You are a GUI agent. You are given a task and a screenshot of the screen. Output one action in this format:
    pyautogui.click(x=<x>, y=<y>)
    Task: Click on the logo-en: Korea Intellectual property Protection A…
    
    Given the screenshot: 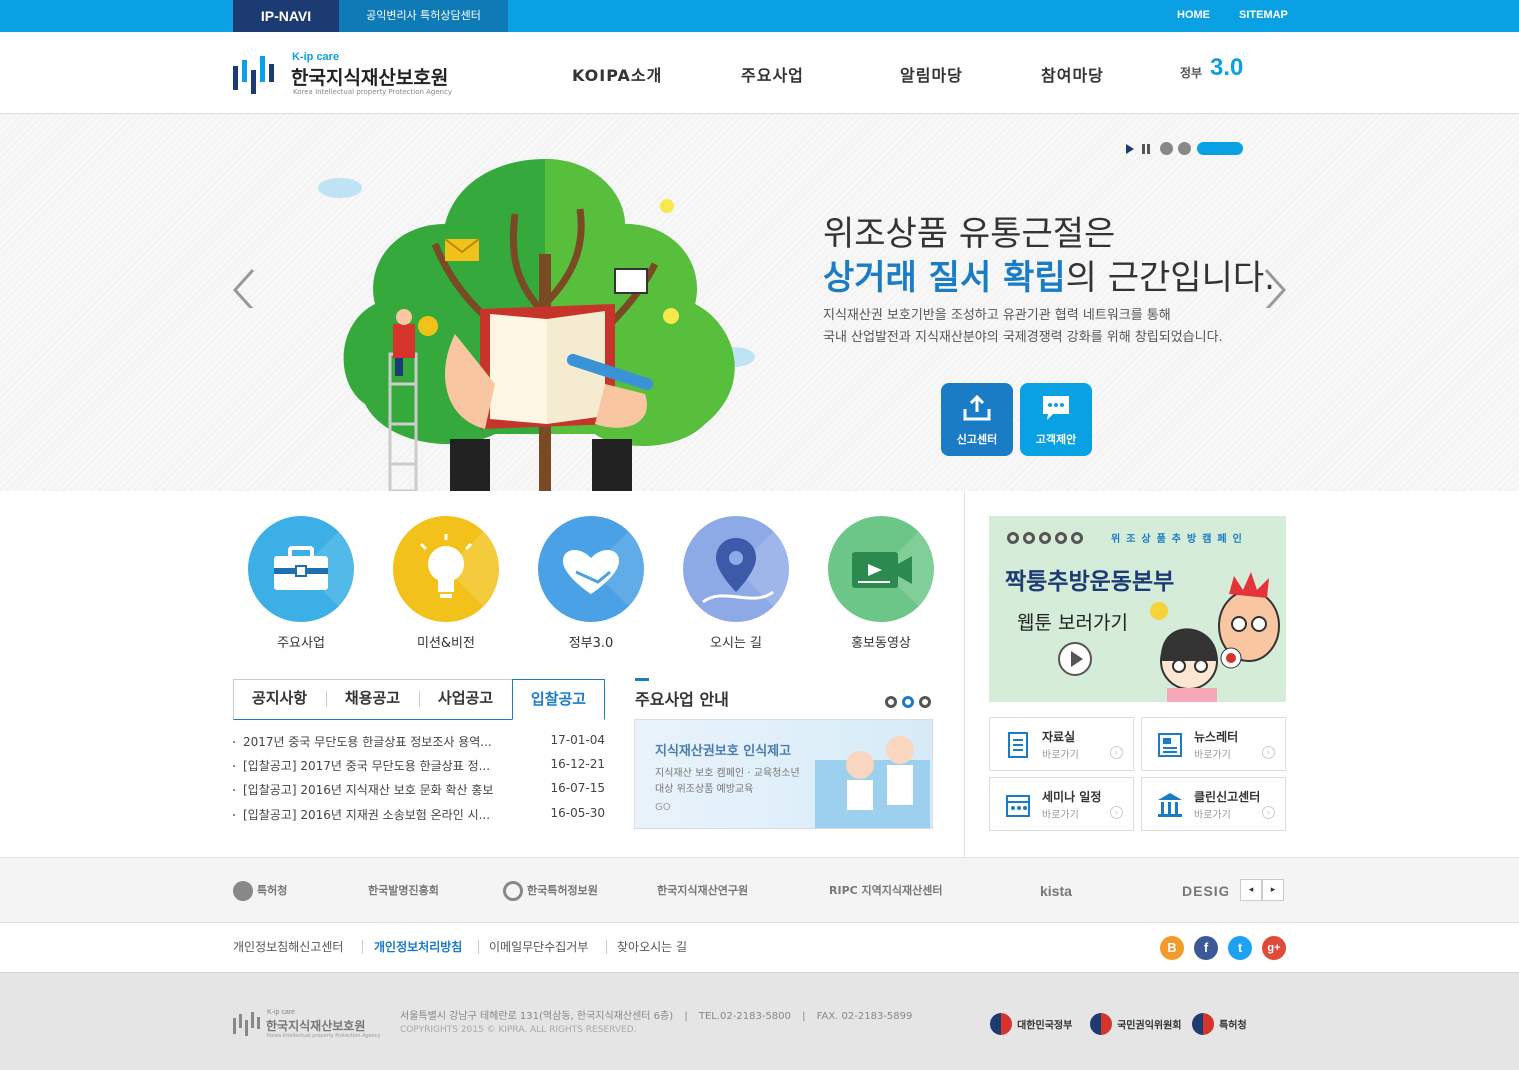 What is the action you would take?
    pyautogui.click(x=373, y=92)
    